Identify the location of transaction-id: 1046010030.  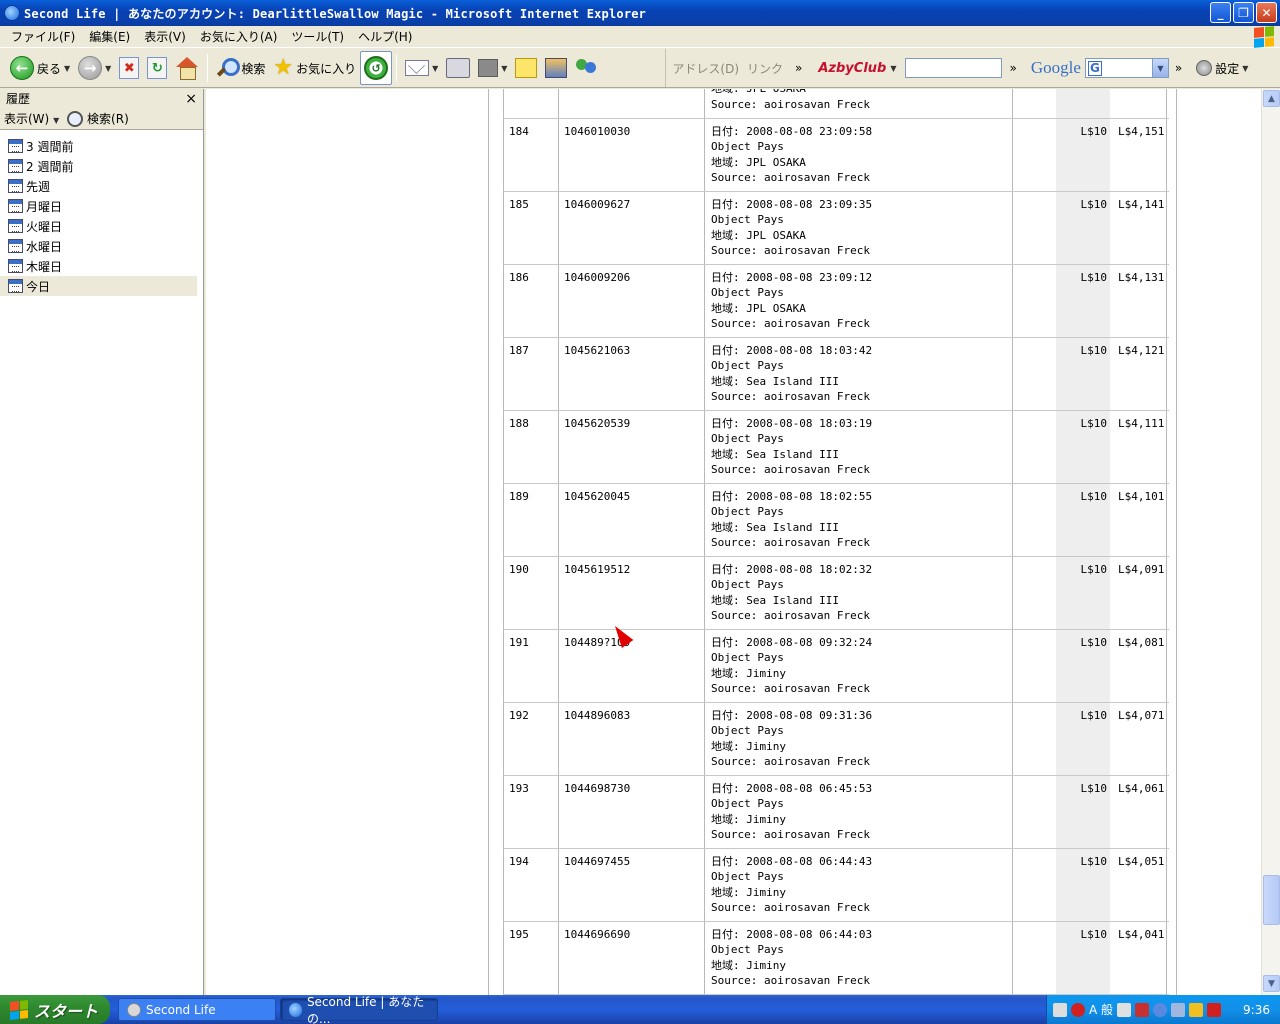
(631, 155).